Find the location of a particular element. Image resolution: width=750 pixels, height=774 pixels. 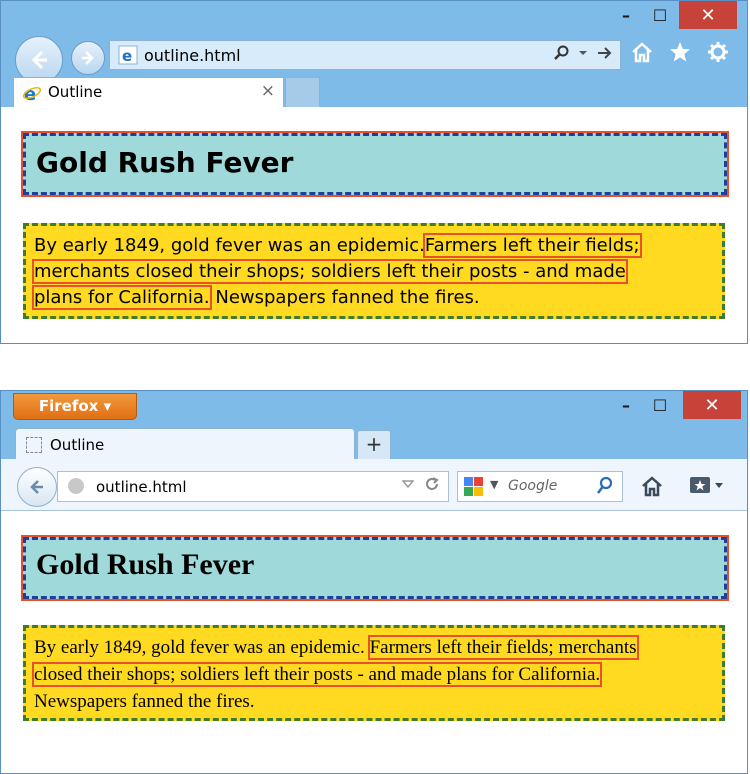

tab-close-button: × is located at coordinates (268, 91).